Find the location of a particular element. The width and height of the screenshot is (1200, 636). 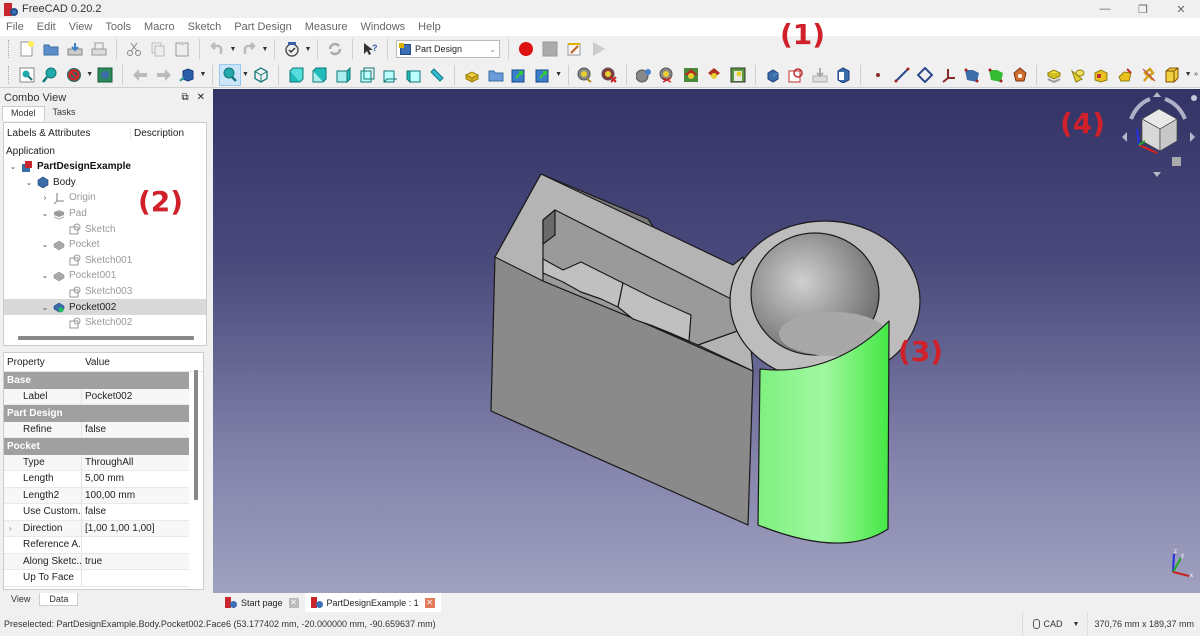

measure-distance-button is located at coordinates (438, 75).